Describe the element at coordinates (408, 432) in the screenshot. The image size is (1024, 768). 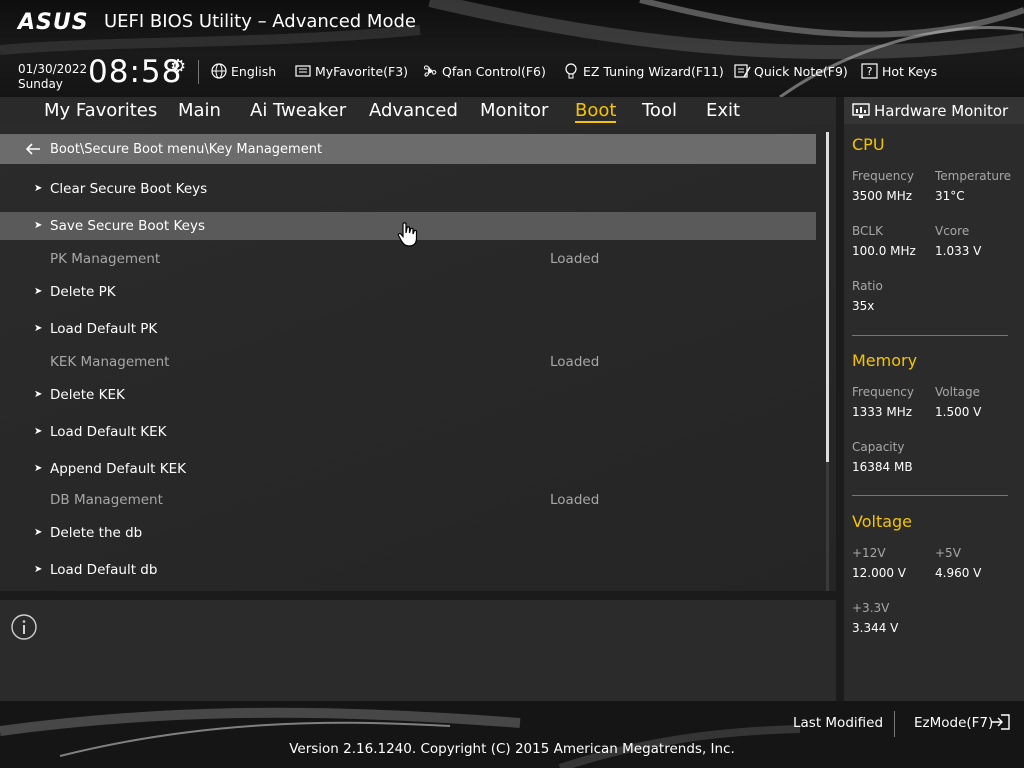
I see `menu-item-load-default-kek: ➤ Load Default KEK` at that location.